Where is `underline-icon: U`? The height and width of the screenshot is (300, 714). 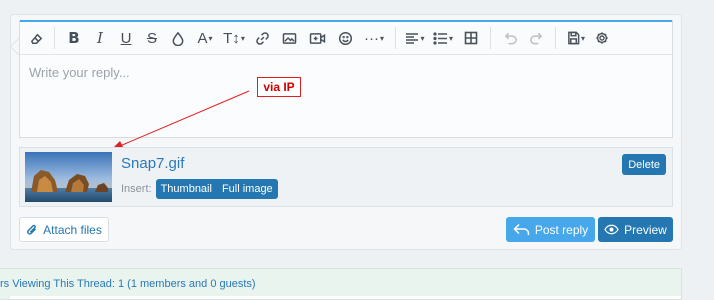
underline-icon: U is located at coordinates (126, 38).